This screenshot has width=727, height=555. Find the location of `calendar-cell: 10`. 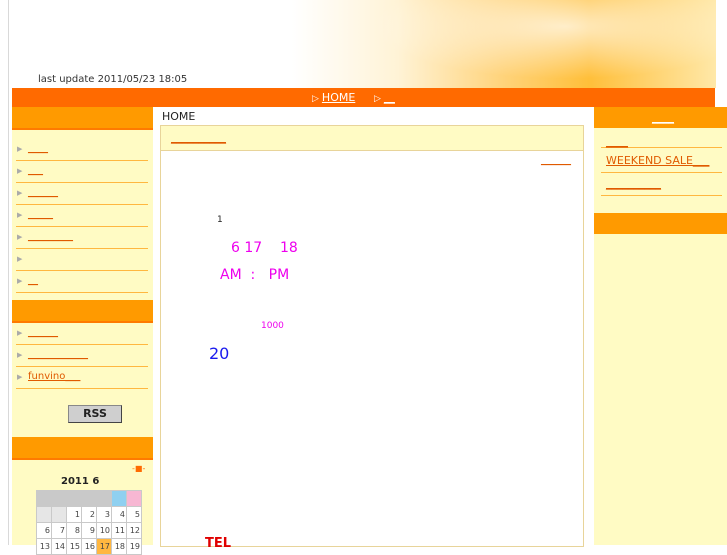

calendar-cell: 10 is located at coordinates (104, 530).